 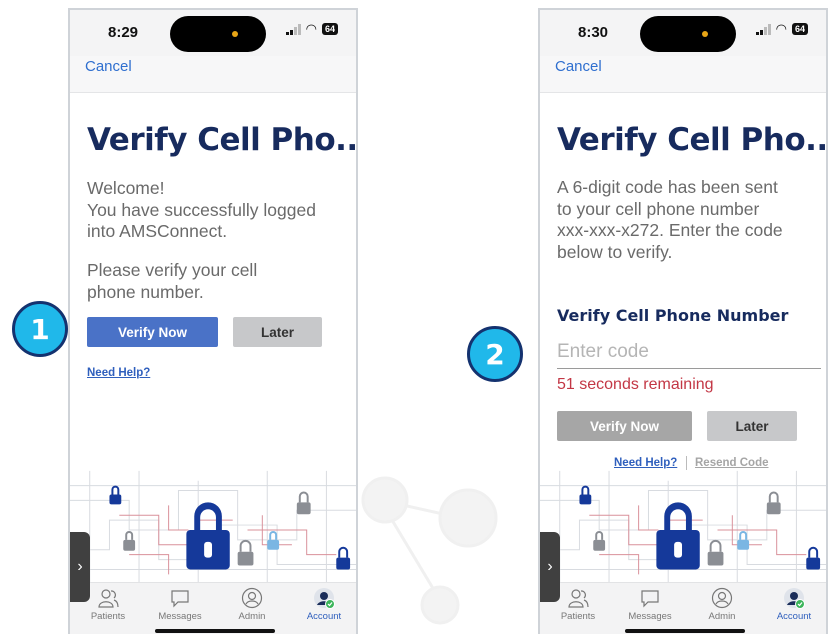 I want to click on message-line: xxx-xxx-x272. Enter the code, so click(x=670, y=230).